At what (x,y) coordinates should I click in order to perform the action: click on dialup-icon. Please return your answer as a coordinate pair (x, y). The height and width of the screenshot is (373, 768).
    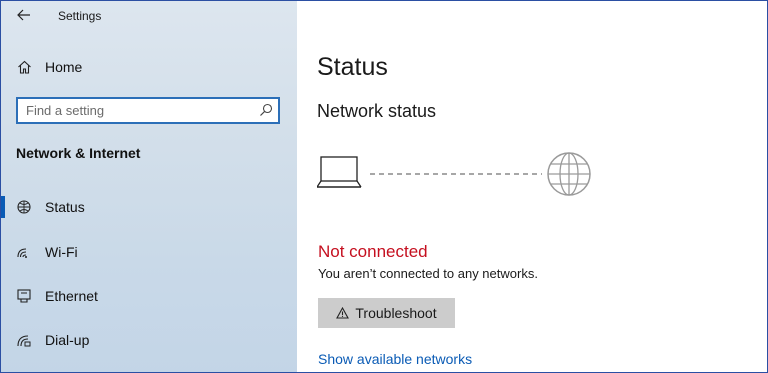
    Looking at the image, I should click on (24, 340).